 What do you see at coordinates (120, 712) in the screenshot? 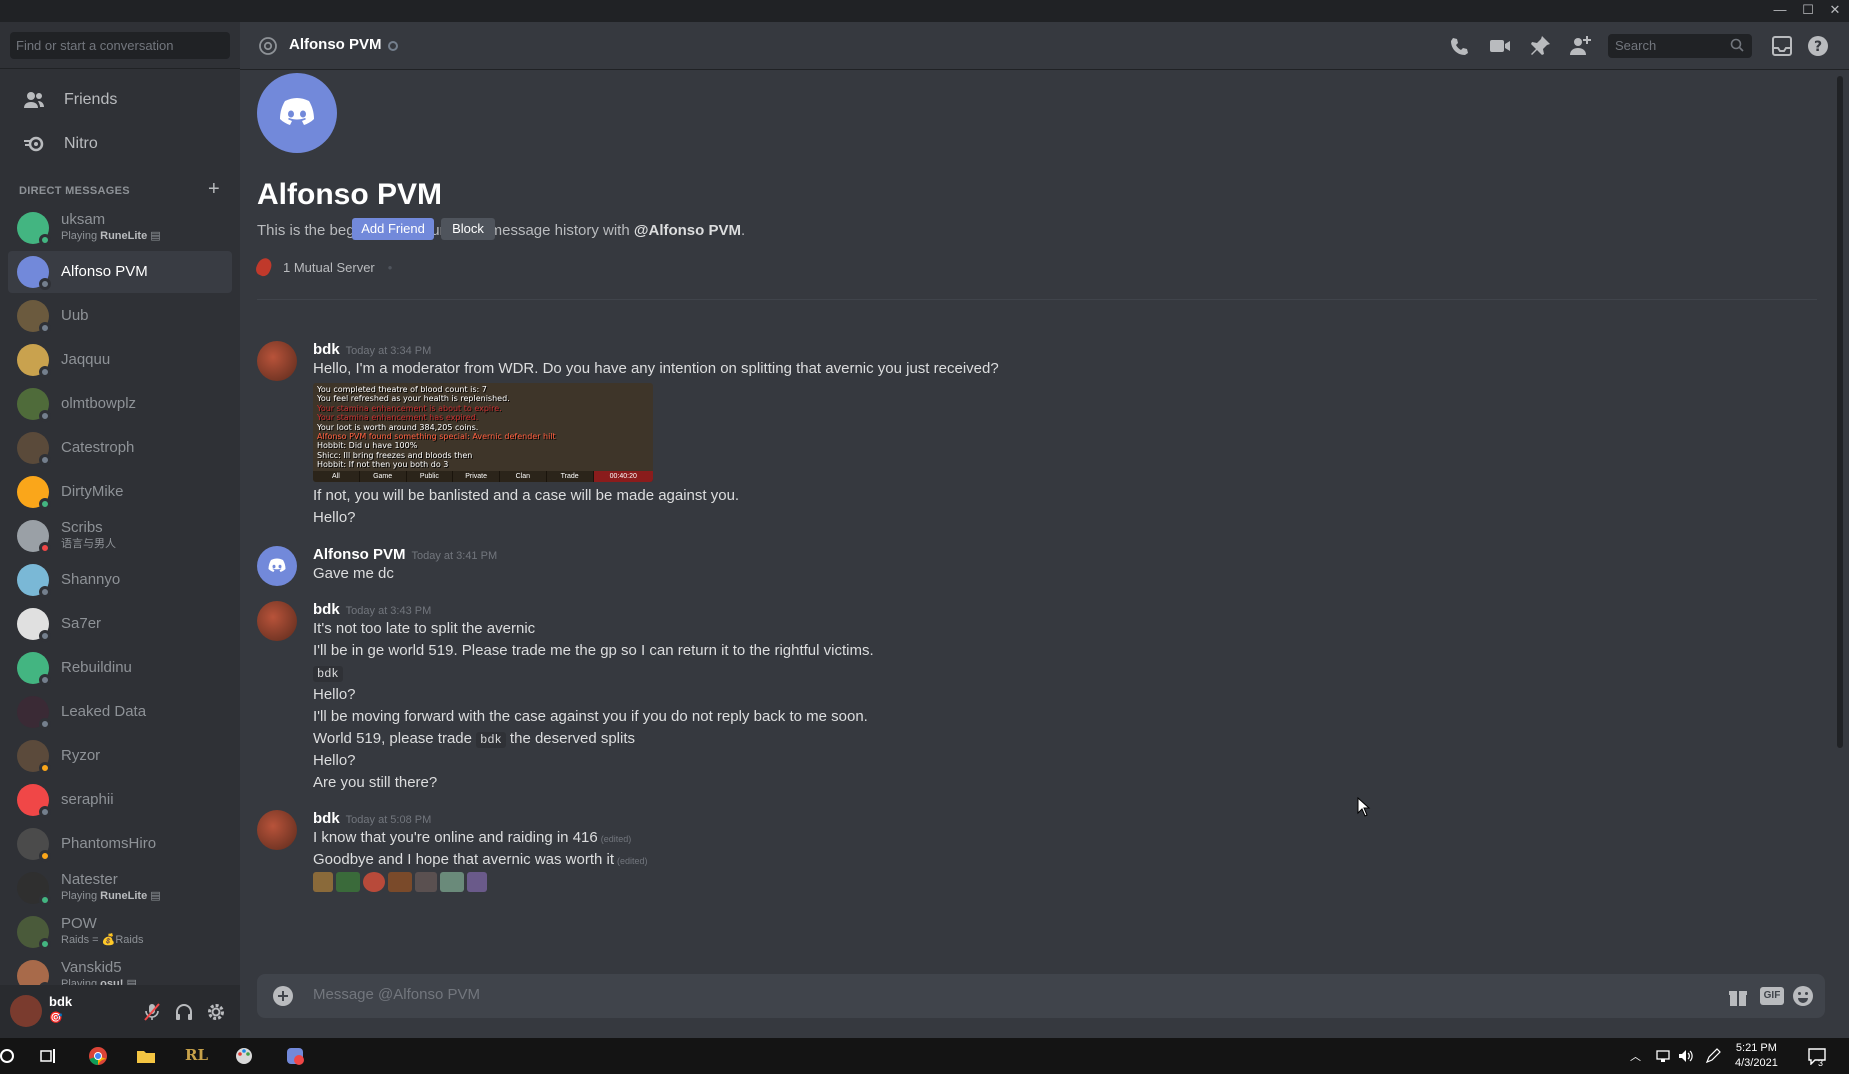
I see `dm-item: Leaked Data` at bounding box center [120, 712].